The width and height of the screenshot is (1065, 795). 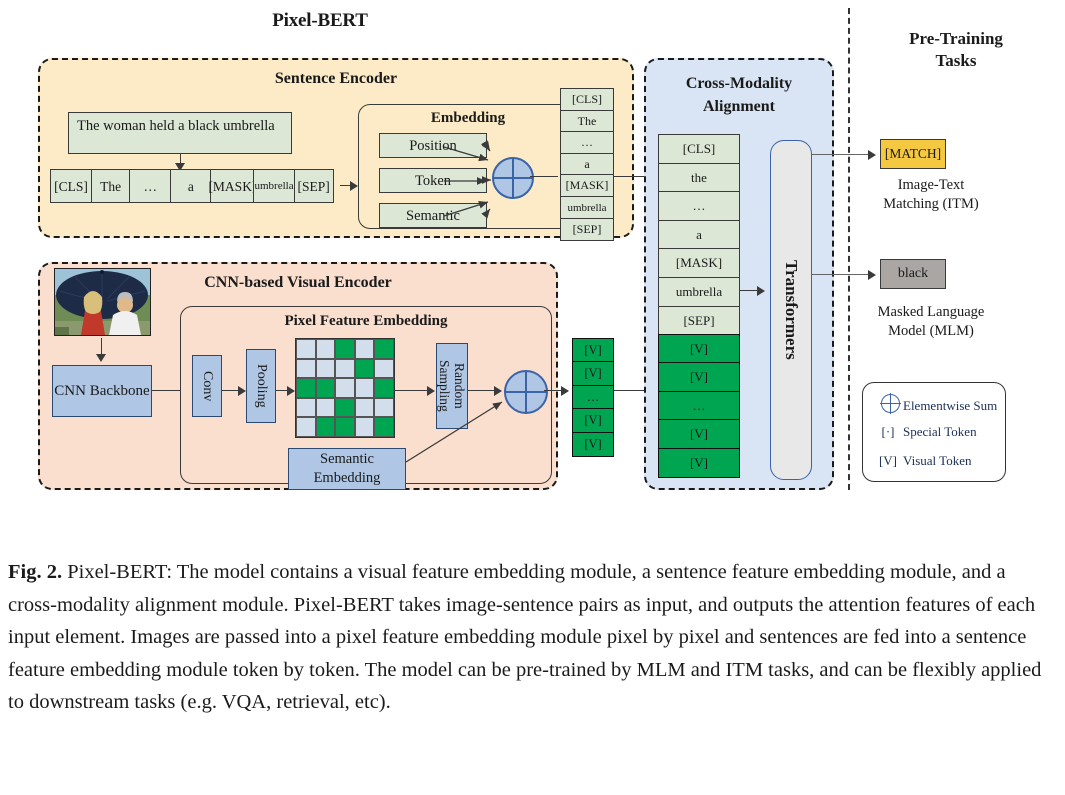 What do you see at coordinates (274, 186) in the screenshot?
I see `input-token: umbrella` at bounding box center [274, 186].